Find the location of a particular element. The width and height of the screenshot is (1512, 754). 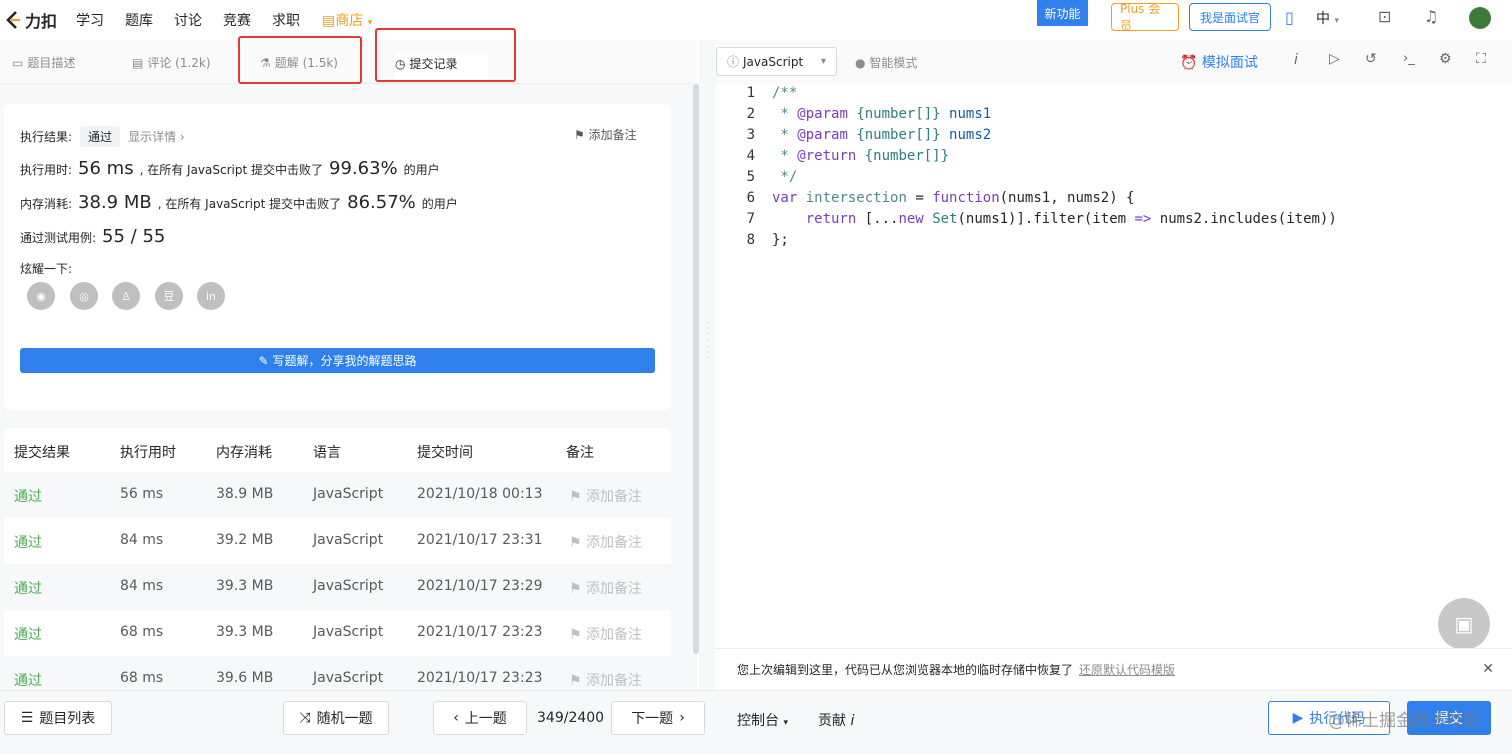

next-problem-button: 下一题 › is located at coordinates (658, 718).